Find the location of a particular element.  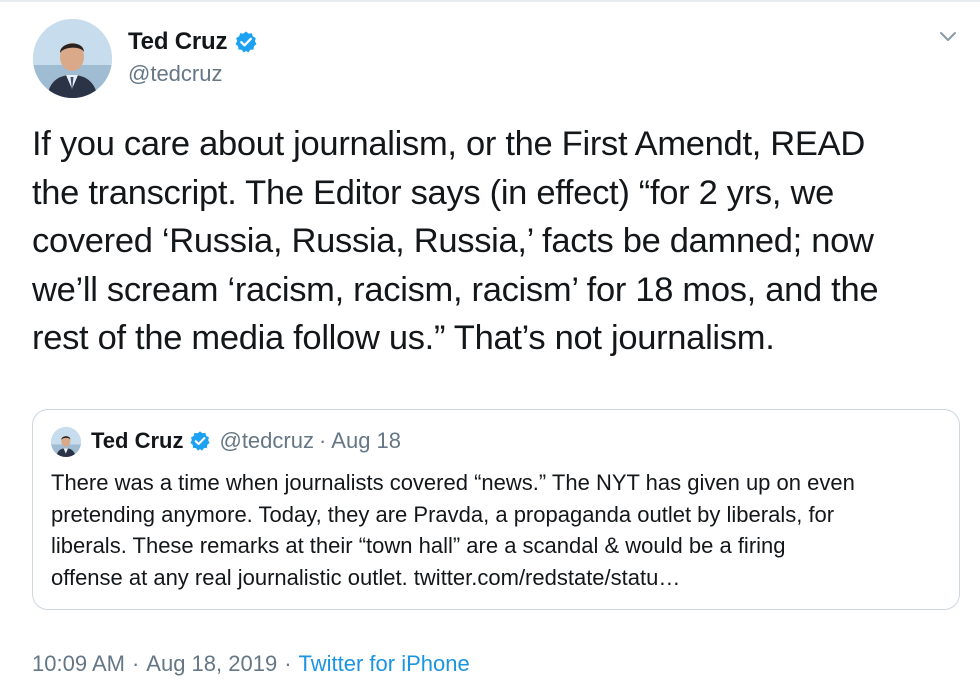

tweet-time: 10:09 AM is located at coordinates (78, 664).